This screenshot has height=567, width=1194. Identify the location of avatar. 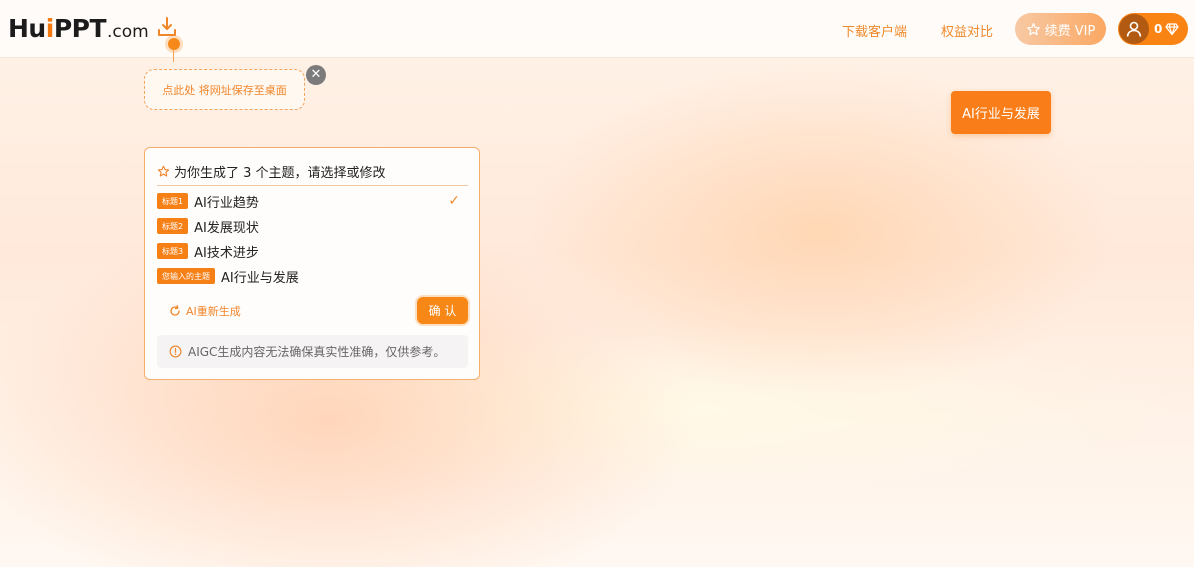
(1134, 29).